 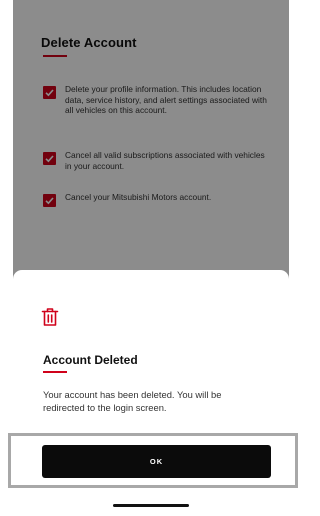 What do you see at coordinates (90, 360) in the screenshot?
I see `dialog-title: Account Deleted` at bounding box center [90, 360].